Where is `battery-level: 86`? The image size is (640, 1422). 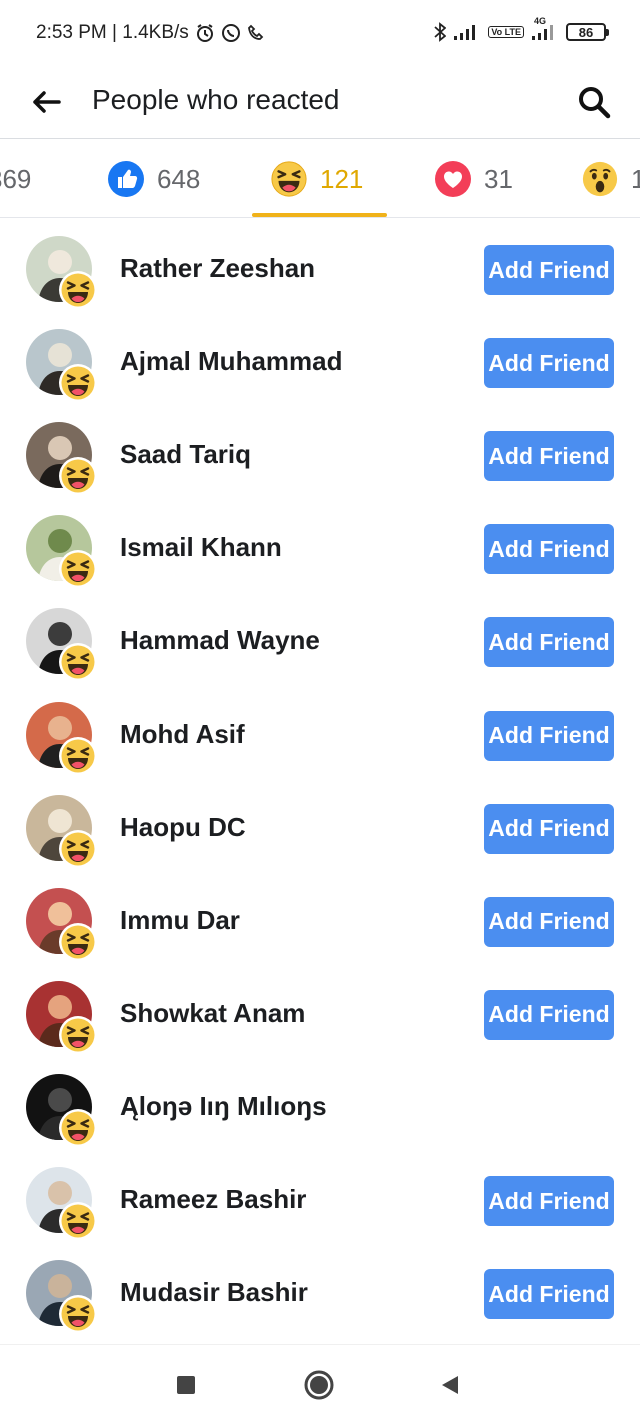
battery-level: 86 is located at coordinates (586, 32).